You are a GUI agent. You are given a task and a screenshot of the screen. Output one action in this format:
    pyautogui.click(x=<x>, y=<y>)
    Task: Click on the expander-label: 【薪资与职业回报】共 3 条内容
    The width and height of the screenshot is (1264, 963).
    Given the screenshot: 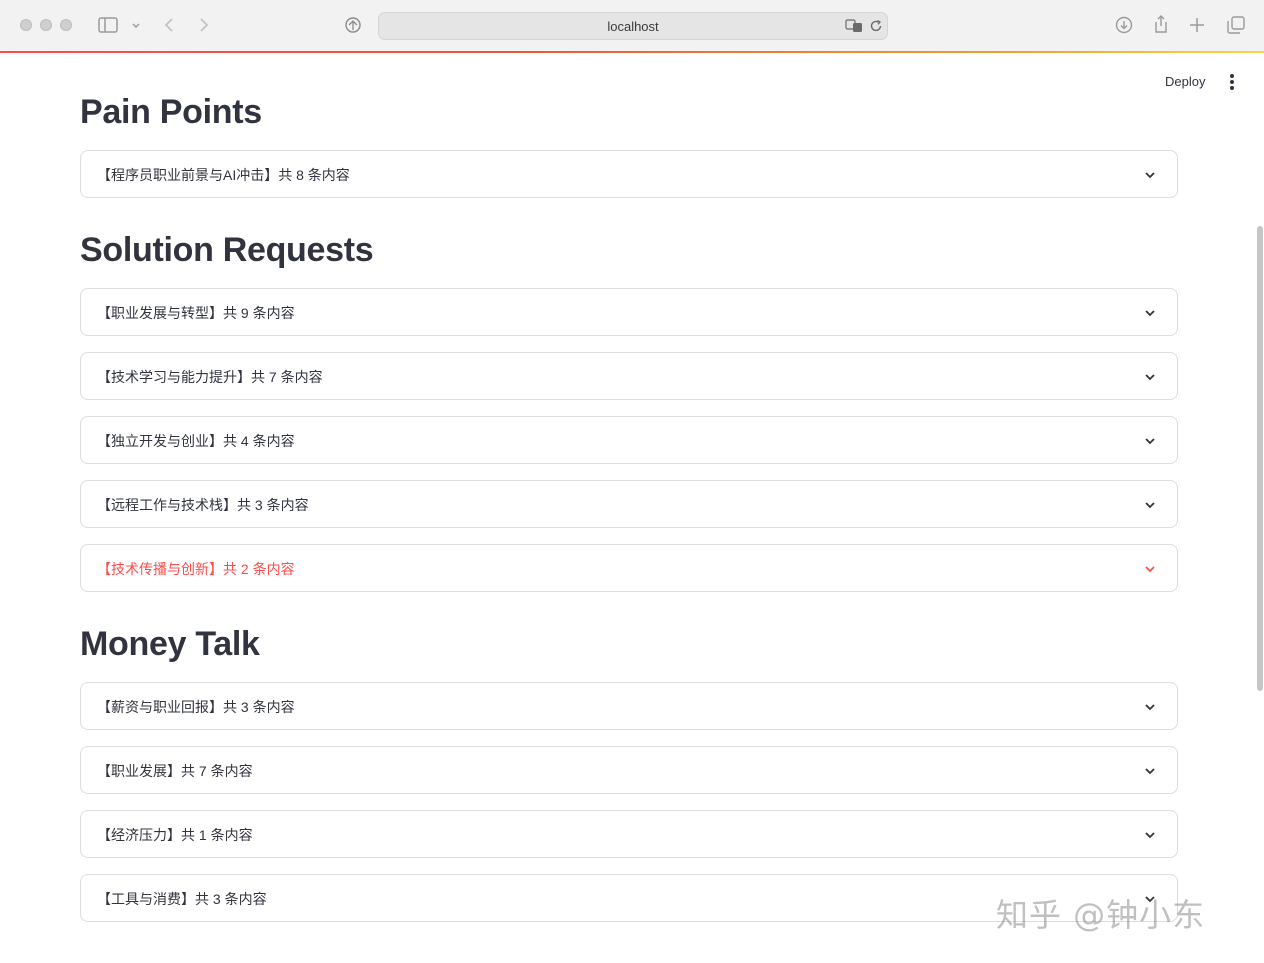 What is the action you would take?
    pyautogui.click(x=196, y=707)
    